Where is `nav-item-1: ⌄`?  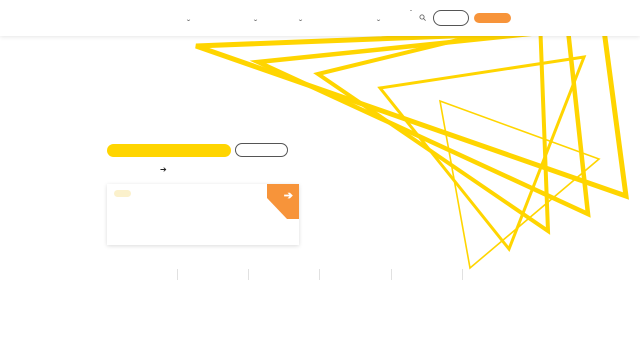 nav-item-1: ⌄ is located at coordinates (188, 20).